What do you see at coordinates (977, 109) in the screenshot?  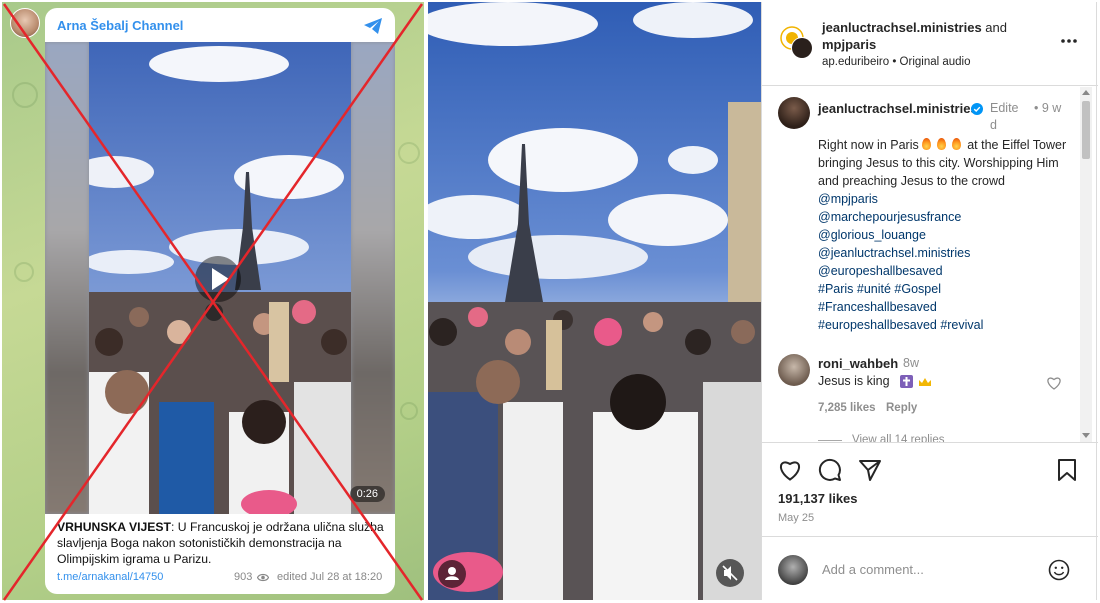 I see `verified-badge-icon` at bounding box center [977, 109].